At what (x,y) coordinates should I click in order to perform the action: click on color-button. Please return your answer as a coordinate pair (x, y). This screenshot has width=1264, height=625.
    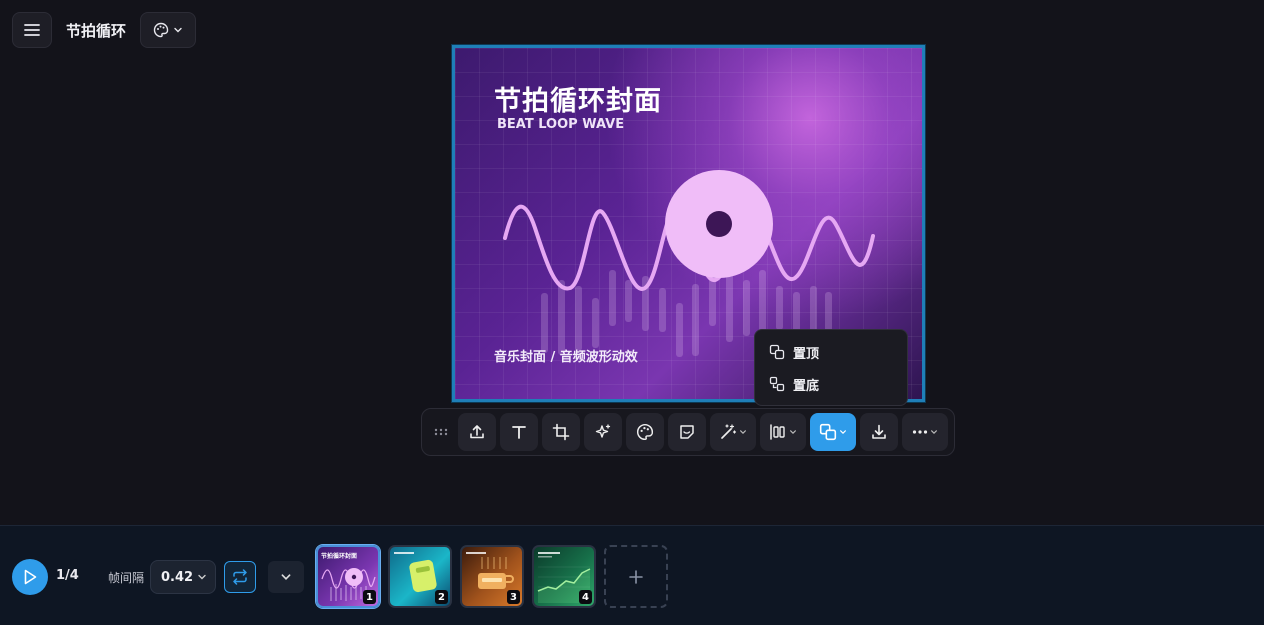
    Looking at the image, I should click on (645, 432).